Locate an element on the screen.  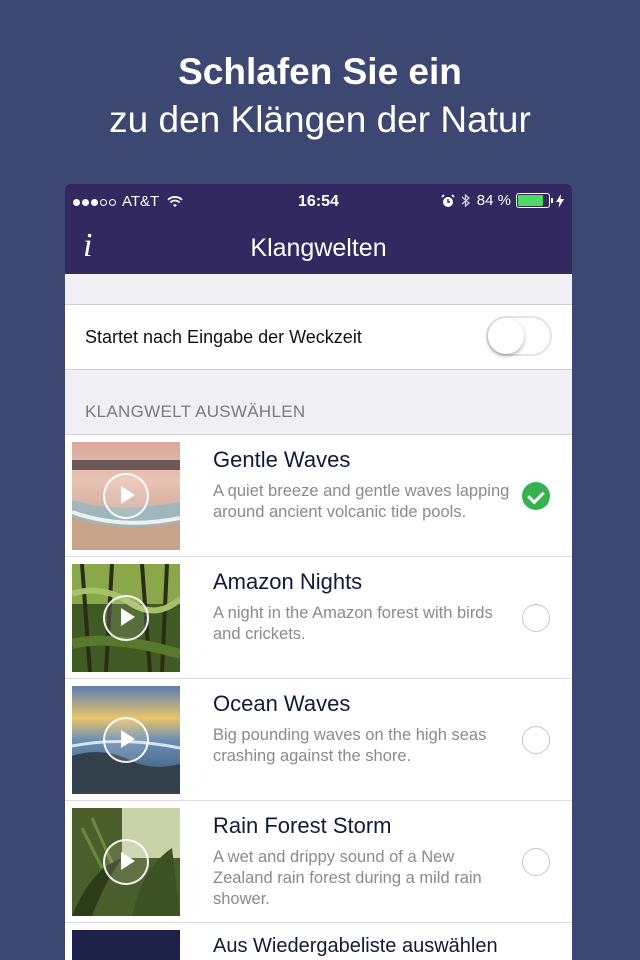
ocean-waves-thumbnail is located at coordinates (126, 740).